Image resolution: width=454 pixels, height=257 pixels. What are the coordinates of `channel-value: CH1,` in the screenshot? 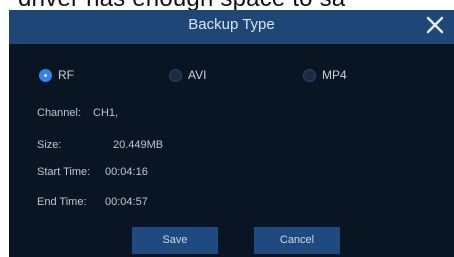 It's located at (106, 113).